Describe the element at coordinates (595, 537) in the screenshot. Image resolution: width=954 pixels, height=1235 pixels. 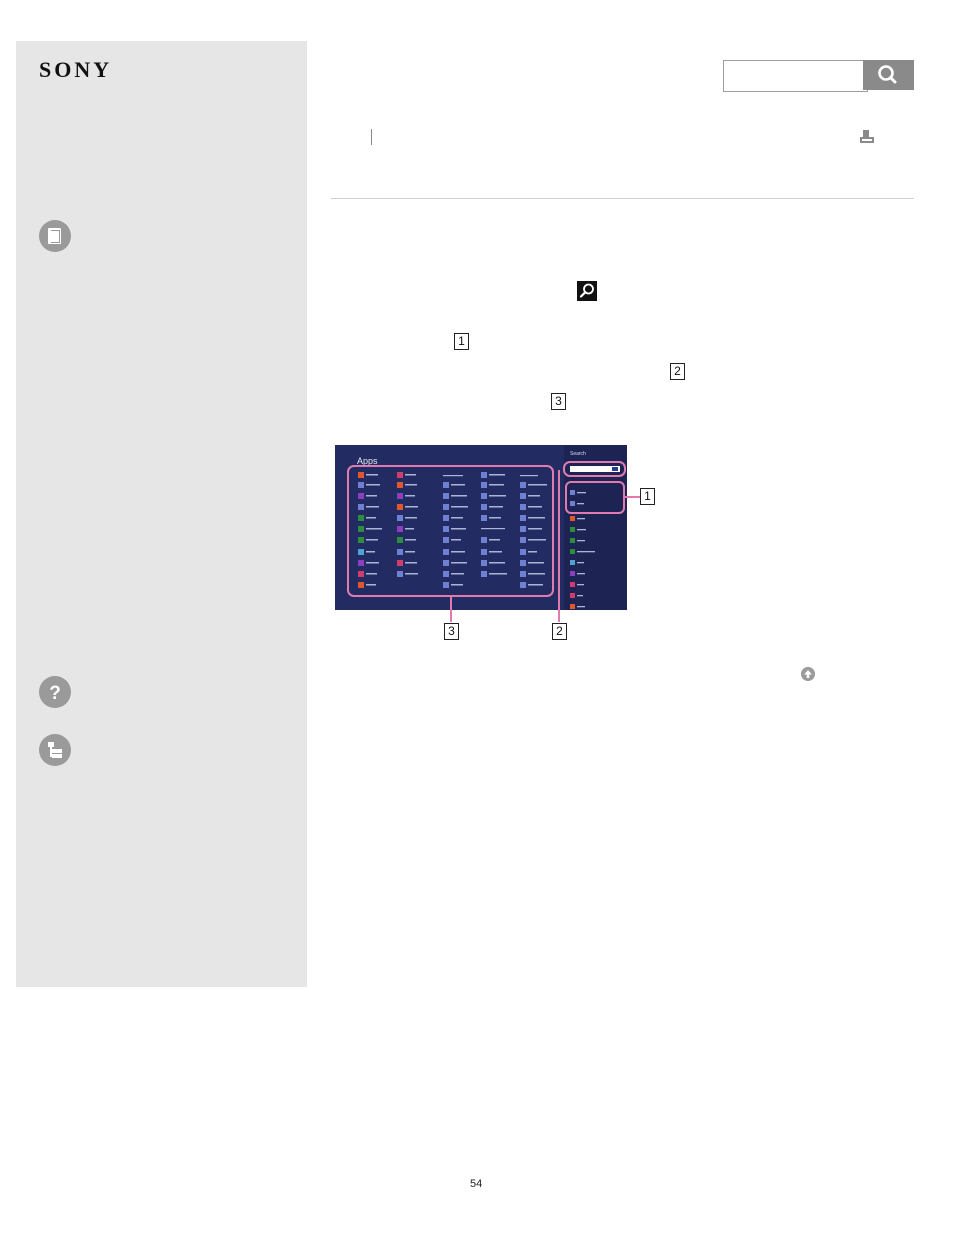
I see `search-pane-items` at that location.